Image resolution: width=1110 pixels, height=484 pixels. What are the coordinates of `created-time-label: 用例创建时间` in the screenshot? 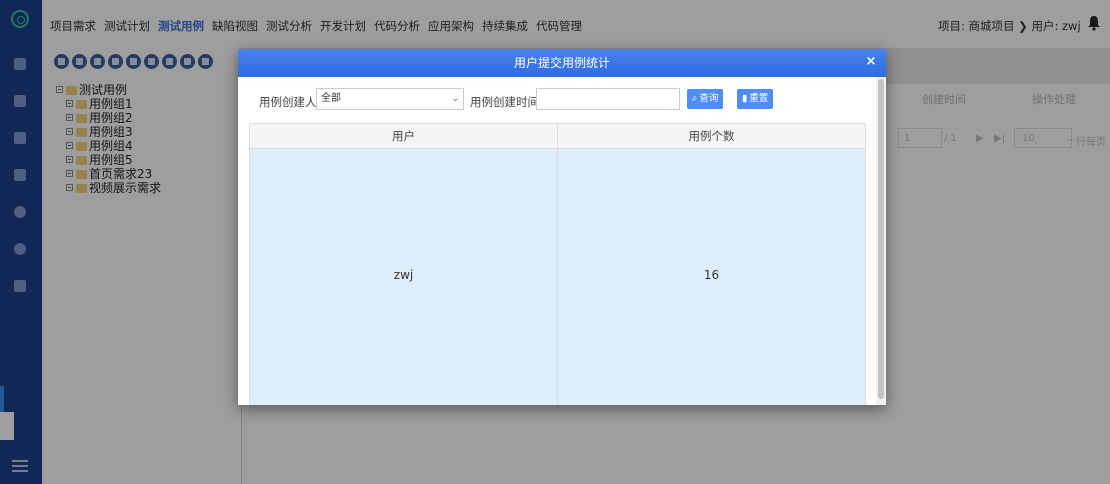 It's located at (504, 102).